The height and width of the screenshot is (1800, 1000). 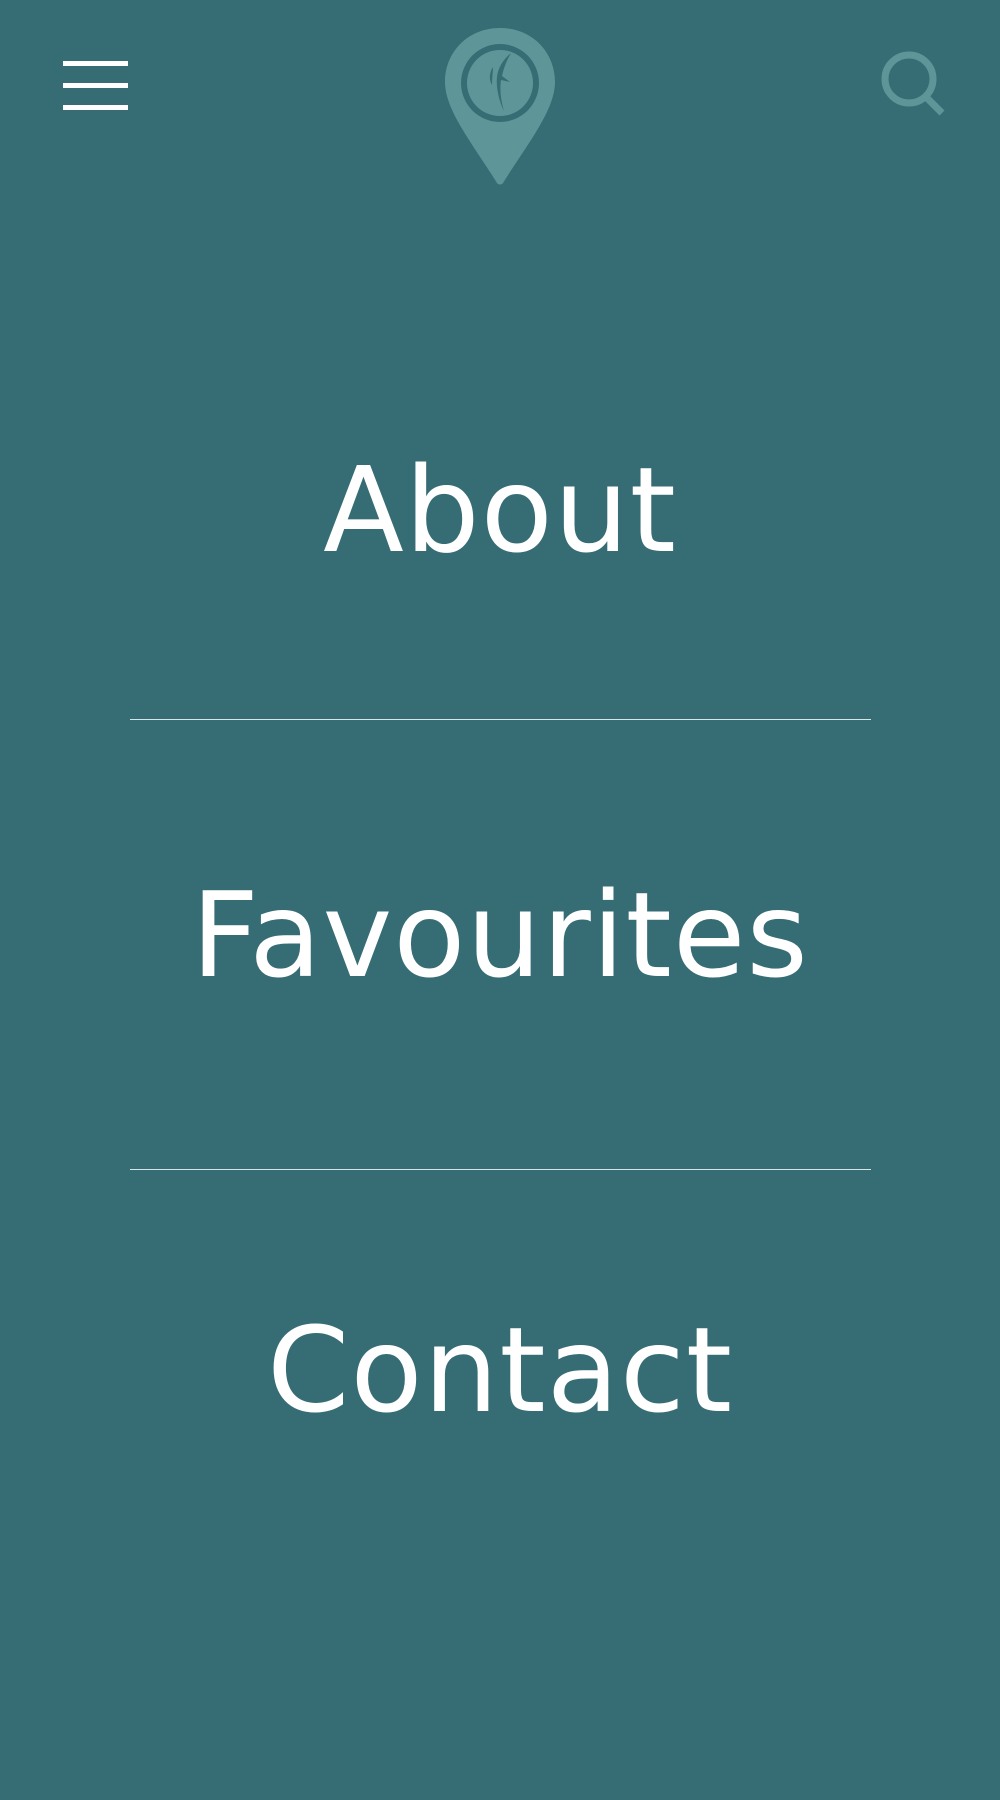 What do you see at coordinates (93, 85) in the screenshot?
I see `hamburger-menu-button` at bounding box center [93, 85].